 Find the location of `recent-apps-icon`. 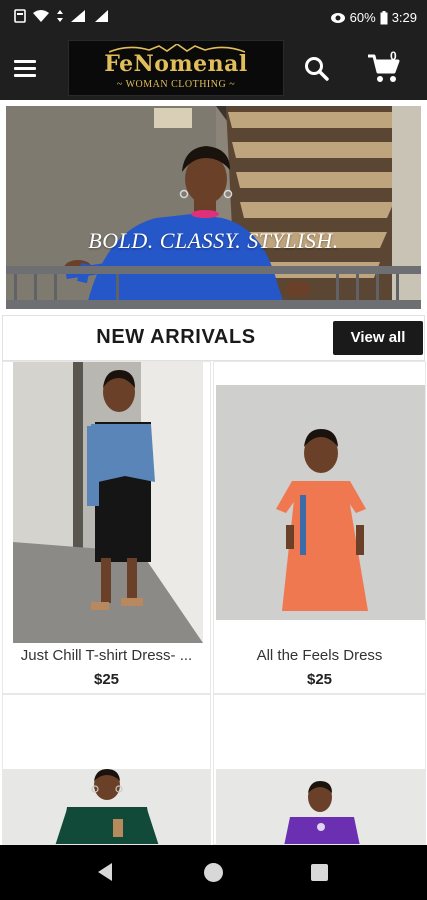

recent-apps-icon is located at coordinates (319, 872).